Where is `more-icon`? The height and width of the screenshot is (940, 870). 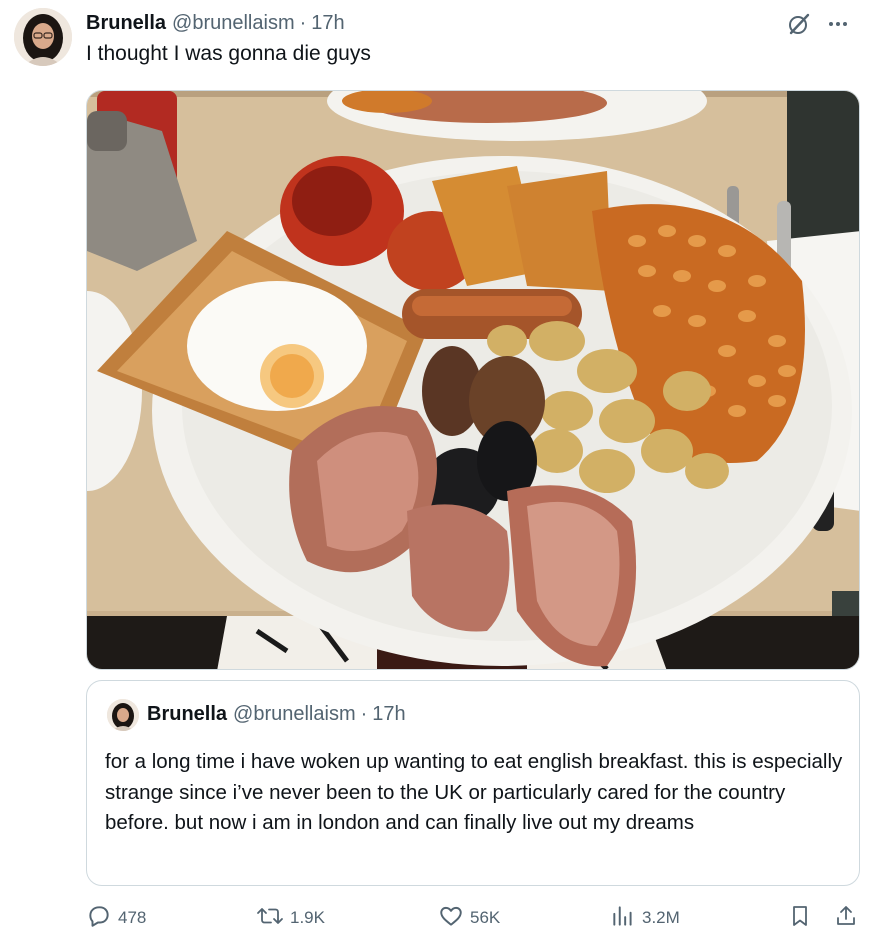 more-icon is located at coordinates (838, 24).